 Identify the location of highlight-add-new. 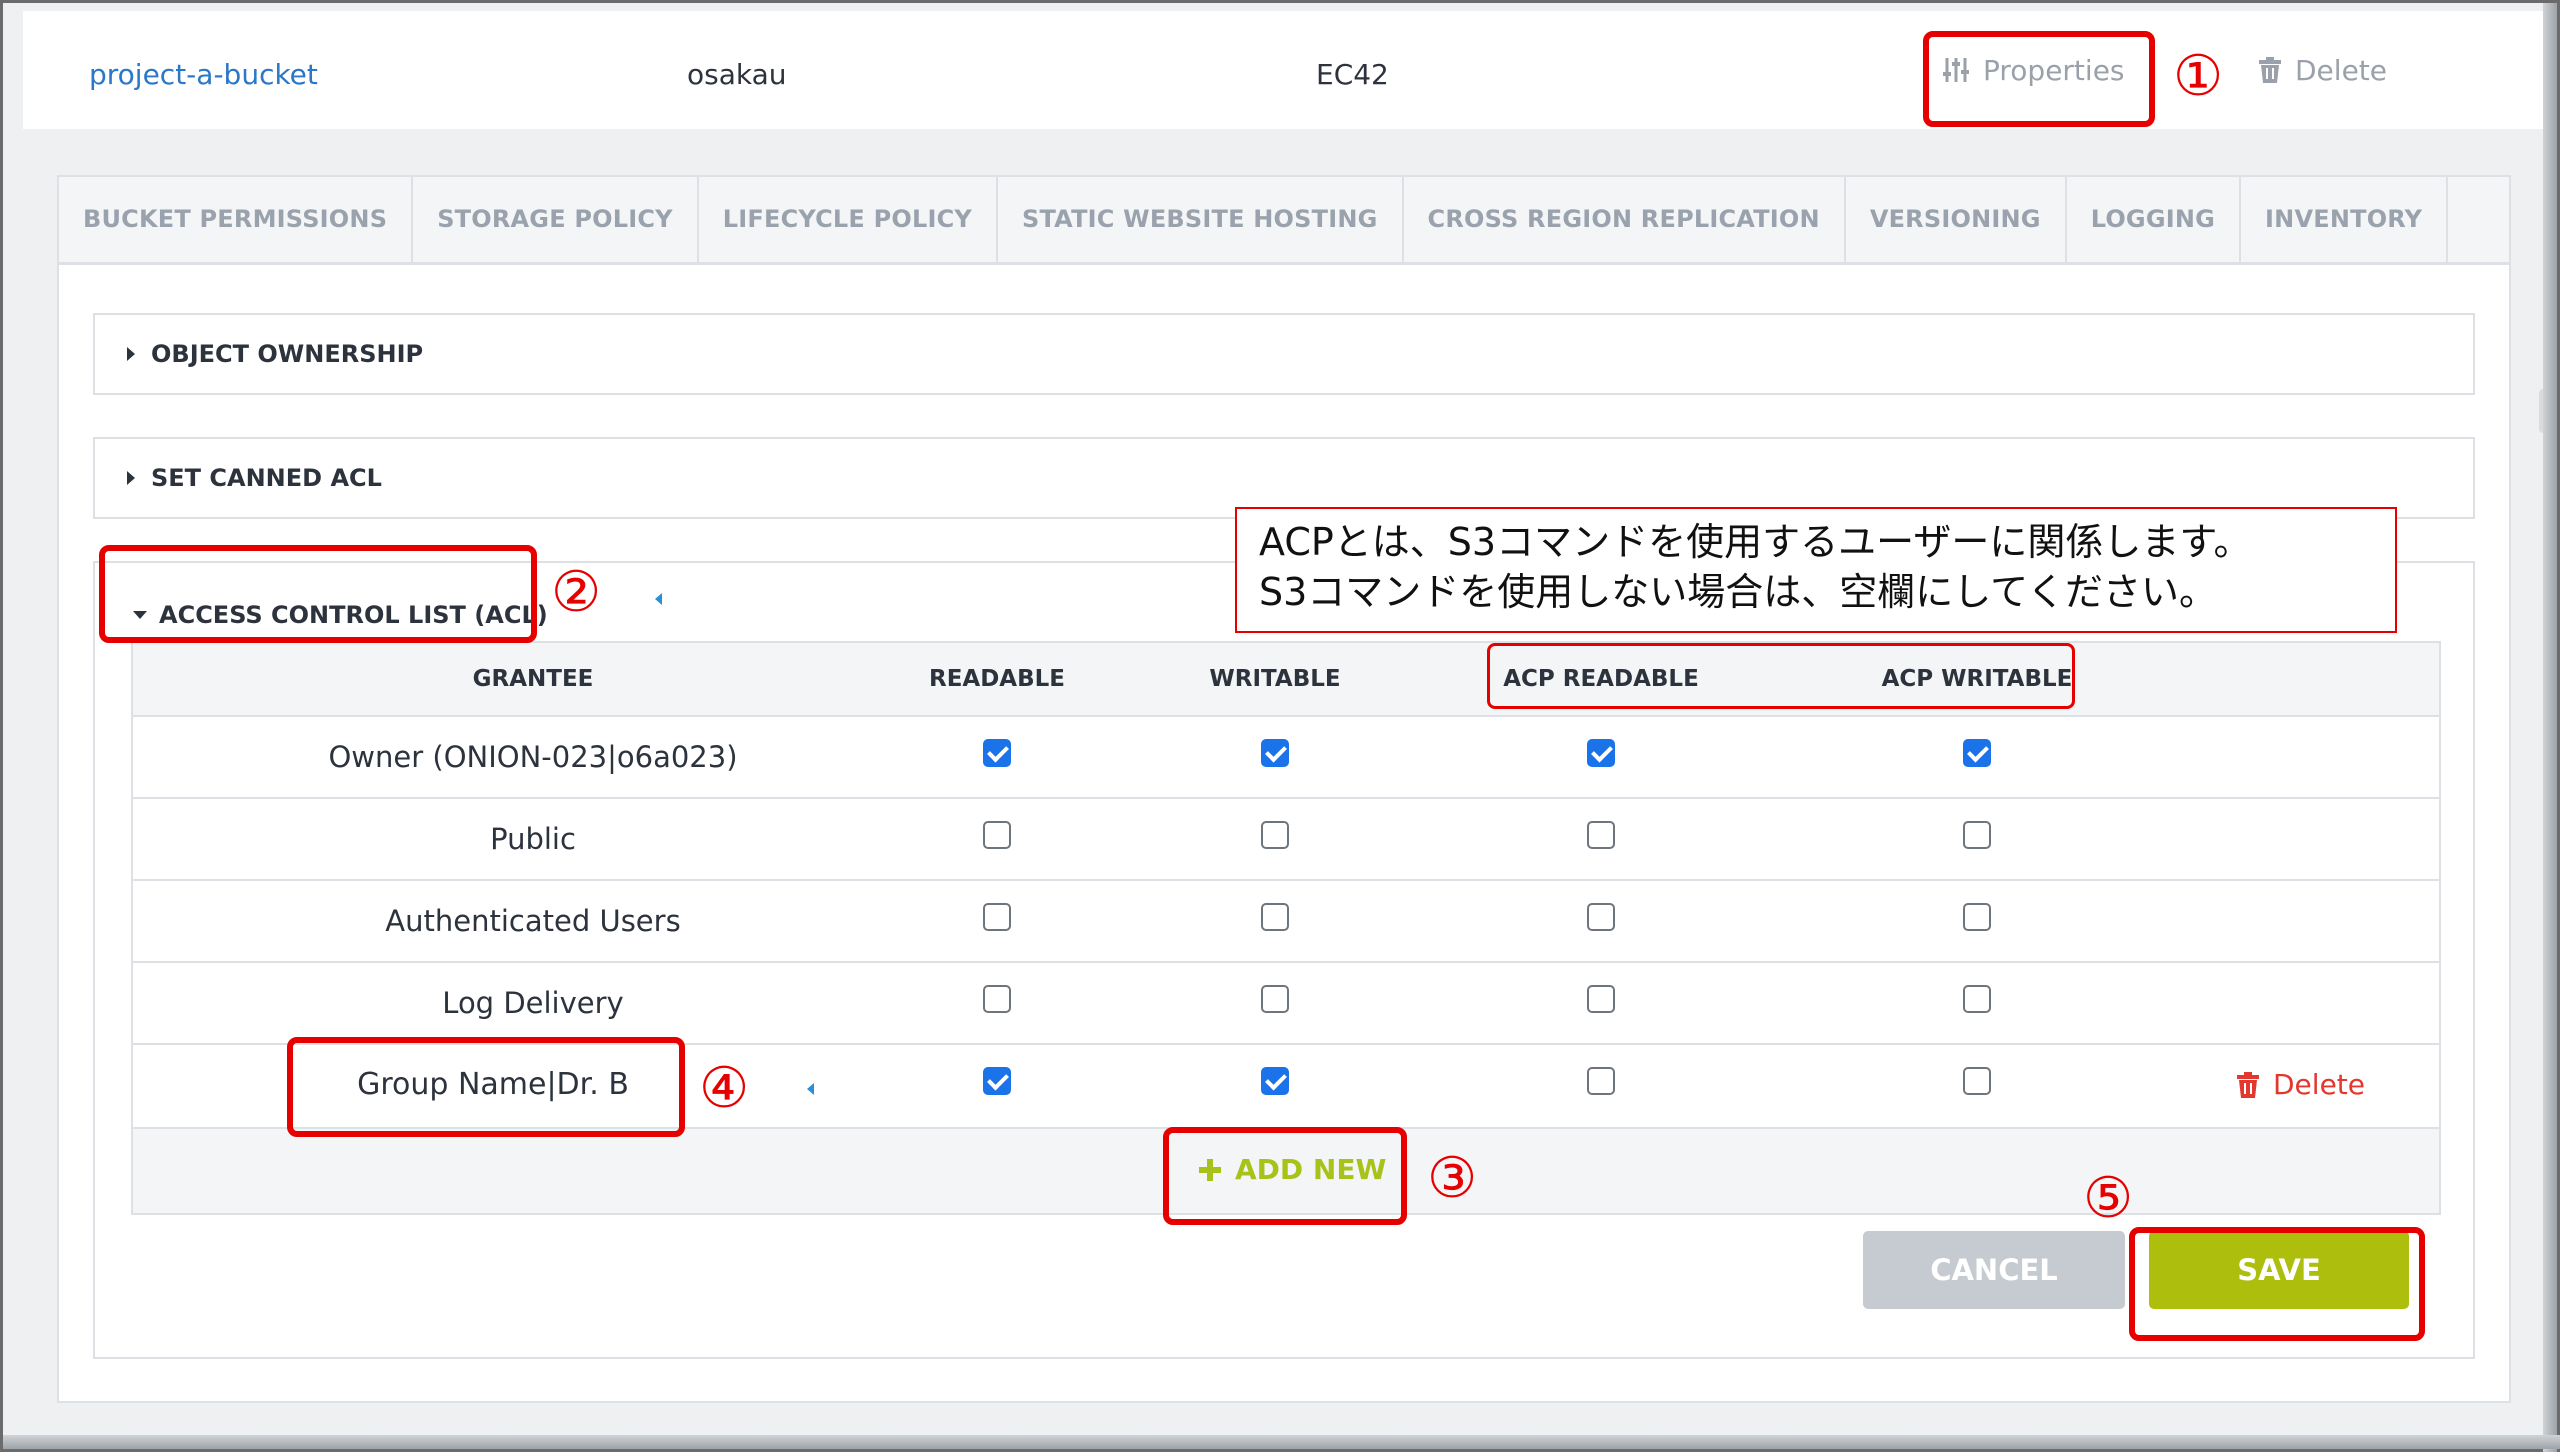
(1285, 1176).